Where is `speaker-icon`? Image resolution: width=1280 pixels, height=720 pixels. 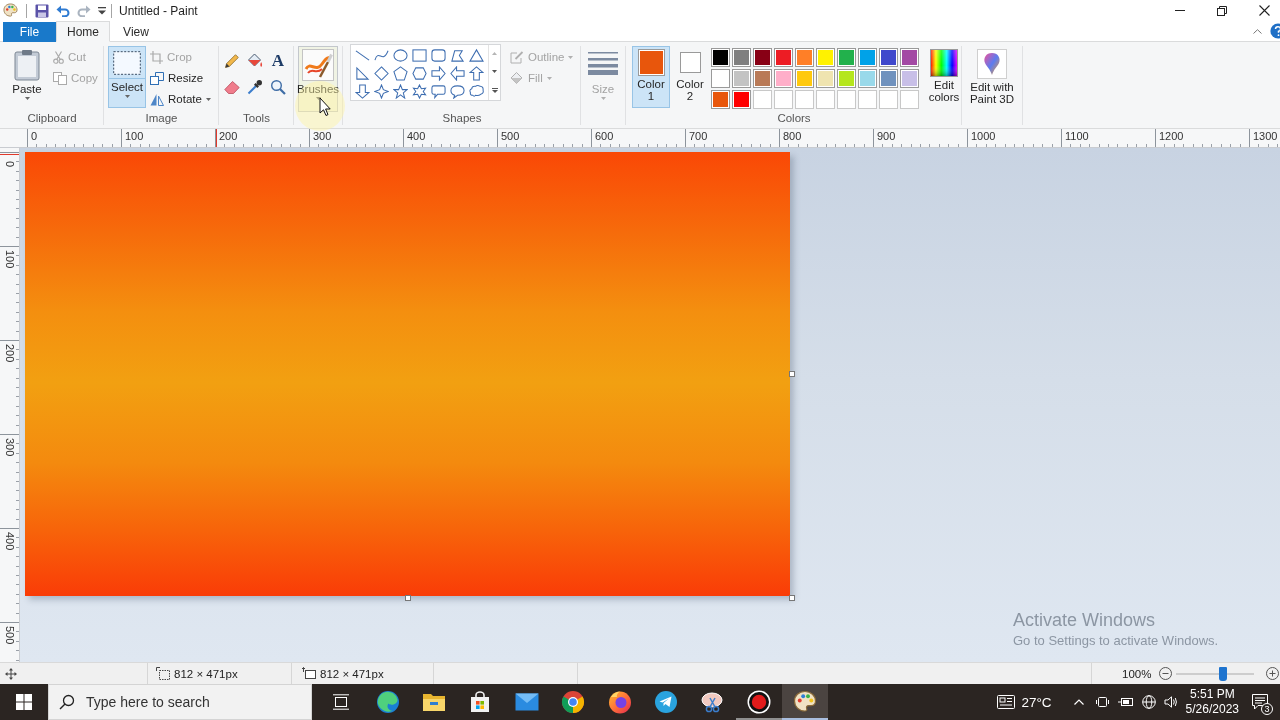 speaker-icon is located at coordinates (1170, 702).